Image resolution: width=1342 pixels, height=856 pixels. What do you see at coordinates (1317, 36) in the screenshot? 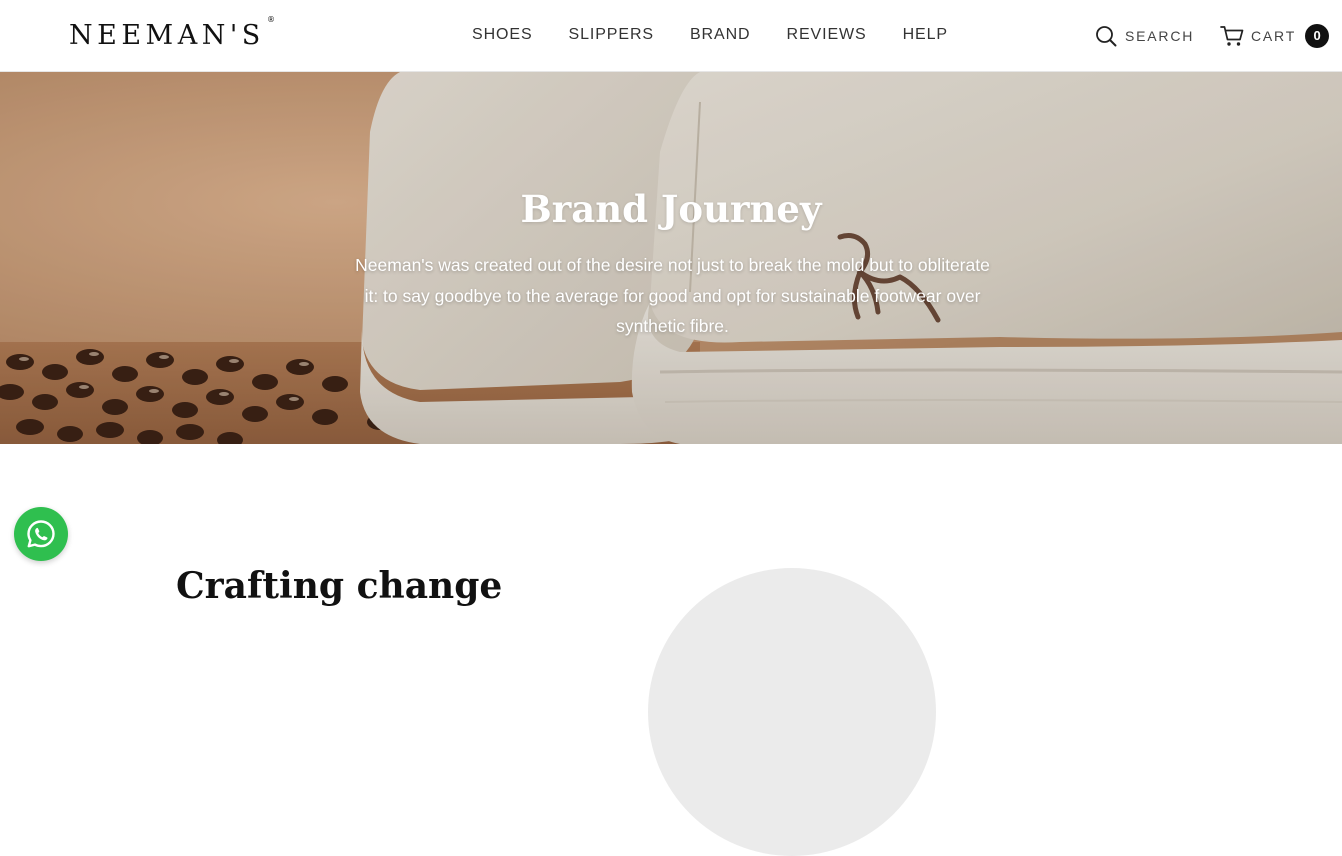
I see `cart-count-badge: 0` at bounding box center [1317, 36].